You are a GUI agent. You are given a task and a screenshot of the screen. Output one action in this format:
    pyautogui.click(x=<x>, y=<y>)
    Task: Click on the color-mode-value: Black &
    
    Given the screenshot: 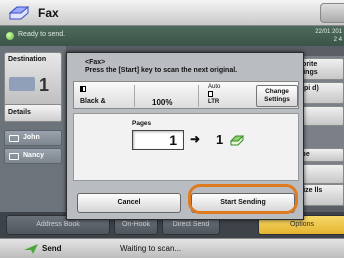 What is the action you would take?
    pyautogui.click(x=93, y=101)
    